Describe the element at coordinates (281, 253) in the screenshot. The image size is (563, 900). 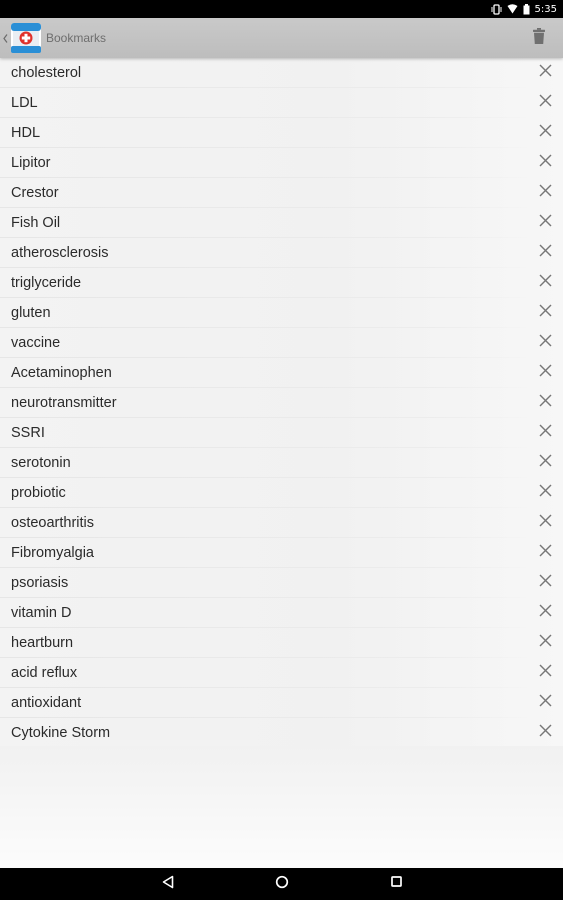
I see `bookmark-row: atherosclerosis` at that location.